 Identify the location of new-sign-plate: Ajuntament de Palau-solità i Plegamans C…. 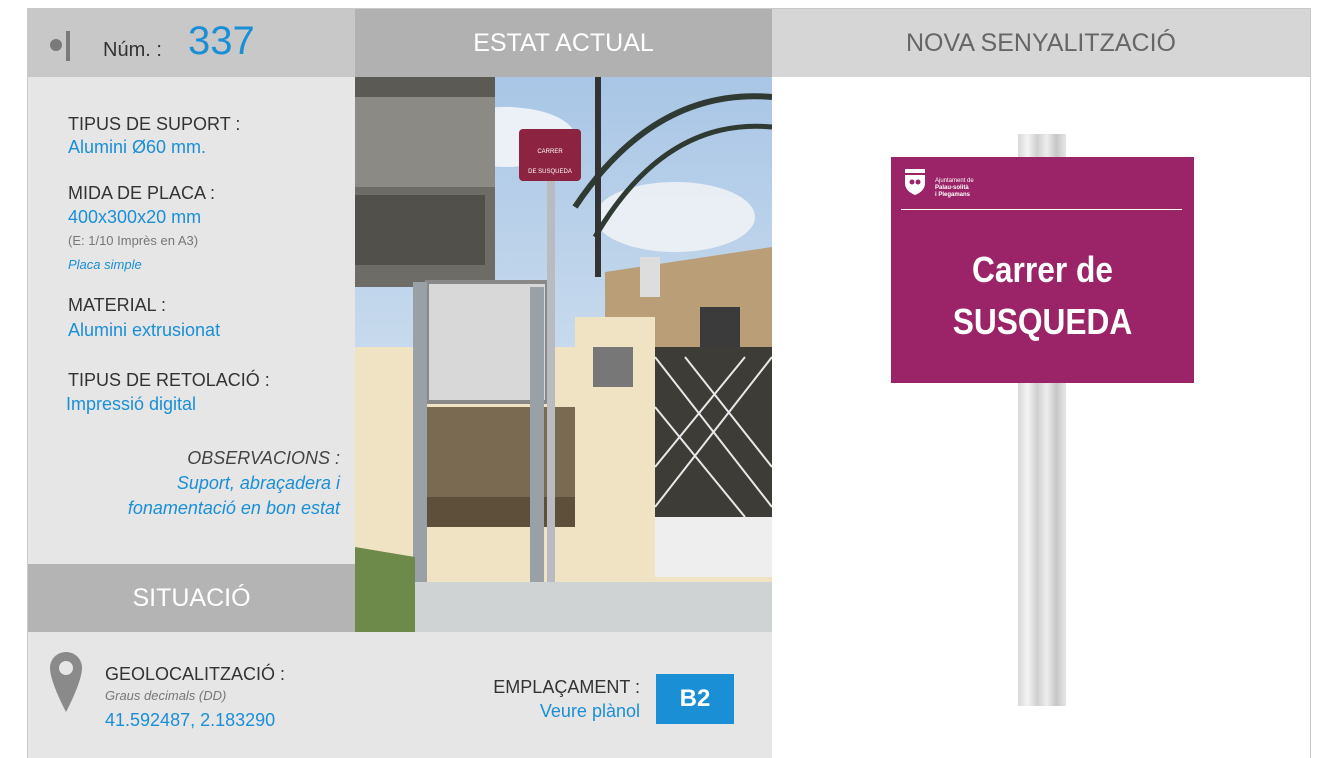
(1042, 270).